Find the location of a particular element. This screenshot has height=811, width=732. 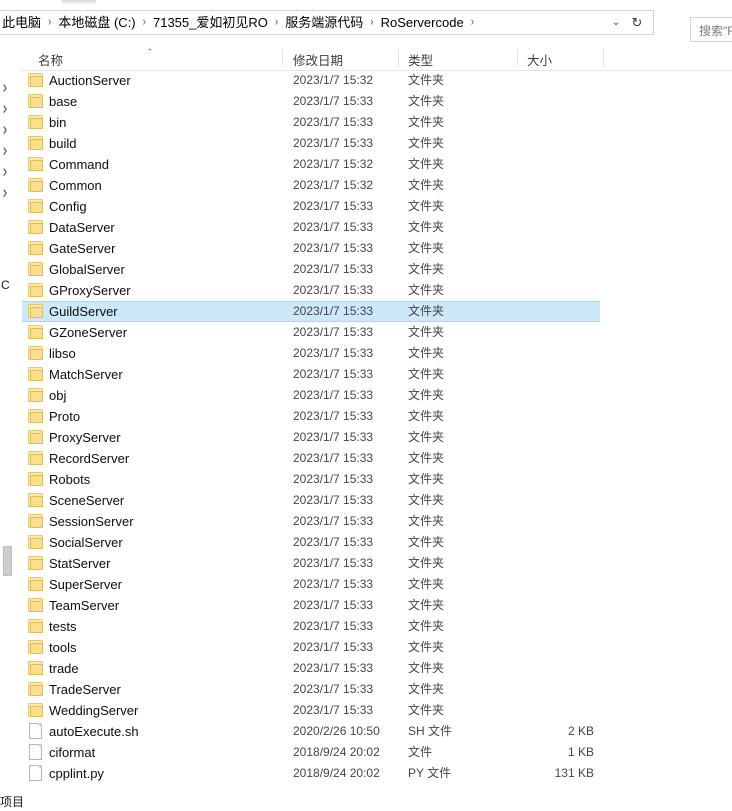

column-header-name: 名称 is located at coordinates (50, 59).